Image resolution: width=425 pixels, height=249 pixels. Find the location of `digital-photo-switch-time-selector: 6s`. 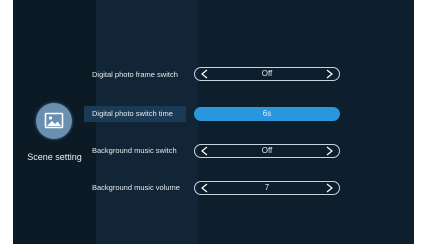

digital-photo-switch-time-selector: 6s is located at coordinates (267, 114).